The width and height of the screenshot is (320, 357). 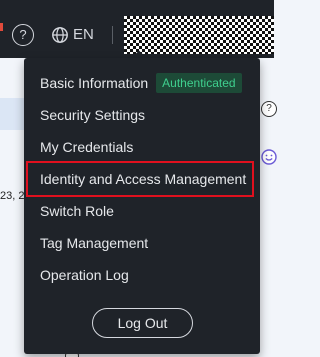 What do you see at coordinates (94, 83) in the screenshot?
I see `menu-item-label: Basic Information` at bounding box center [94, 83].